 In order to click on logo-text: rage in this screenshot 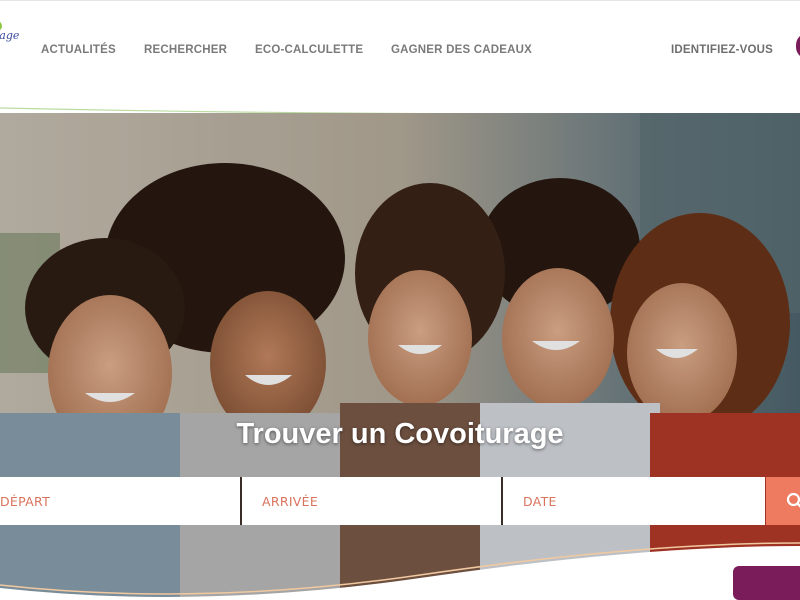, I will do `click(10, 35)`.